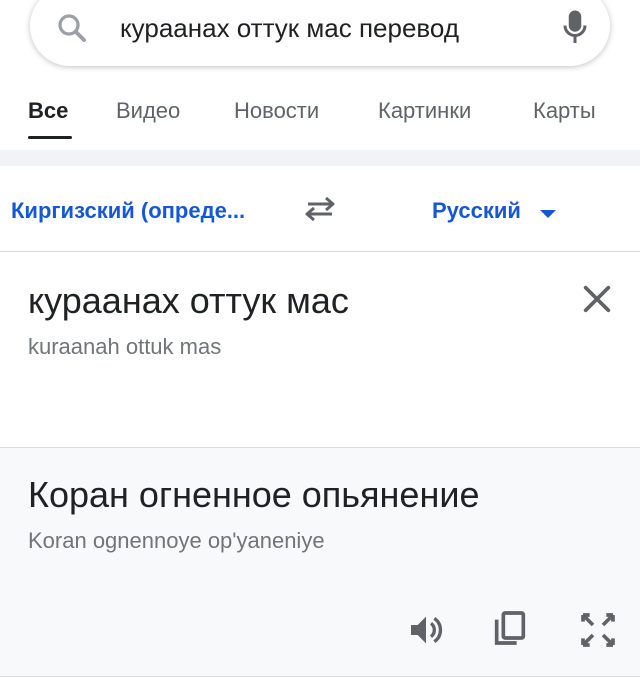 This screenshot has height=677, width=640. I want to click on search-input: кураанах оттук мас перевод, so click(289, 28).